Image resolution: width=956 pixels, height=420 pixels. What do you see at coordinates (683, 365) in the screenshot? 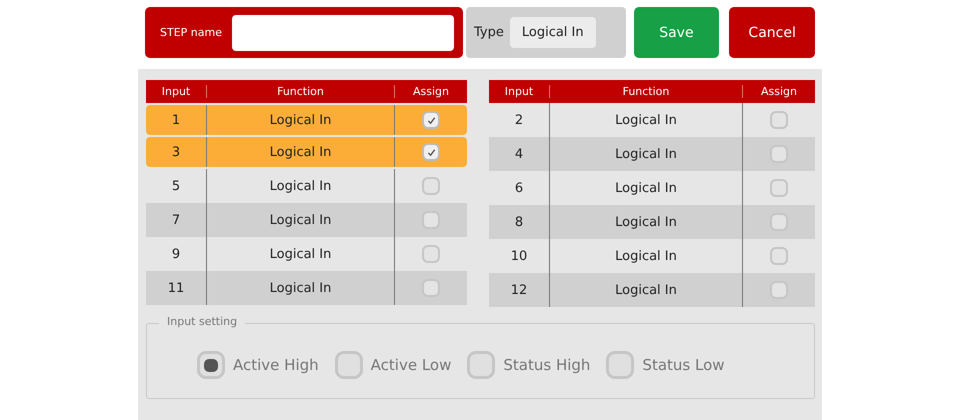
I see `option-label: Status Low` at bounding box center [683, 365].